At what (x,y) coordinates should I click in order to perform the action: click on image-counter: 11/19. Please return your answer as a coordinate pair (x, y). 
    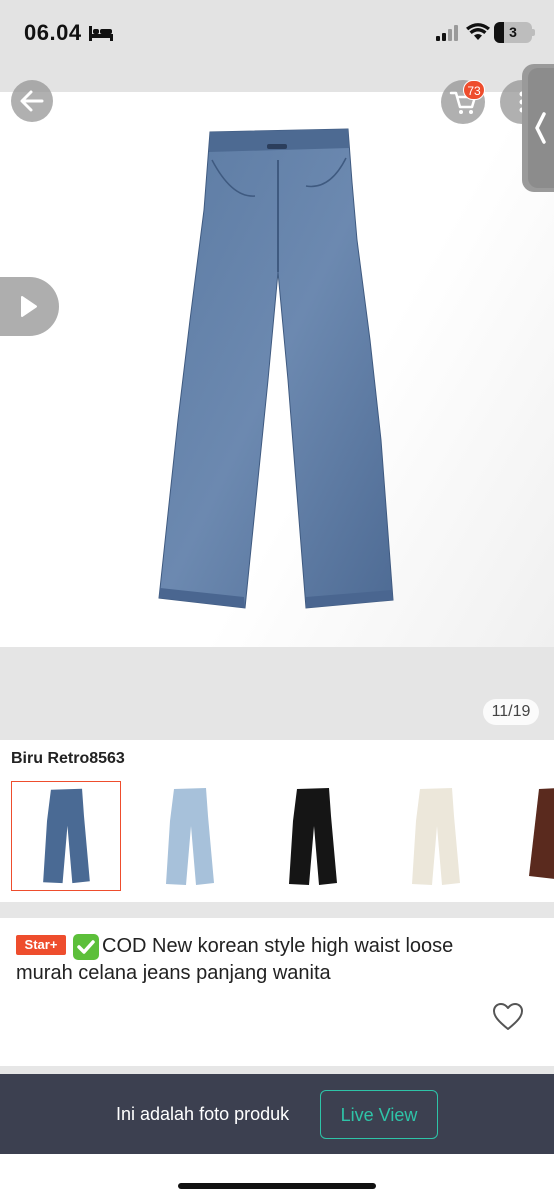
    Looking at the image, I should click on (511, 712).